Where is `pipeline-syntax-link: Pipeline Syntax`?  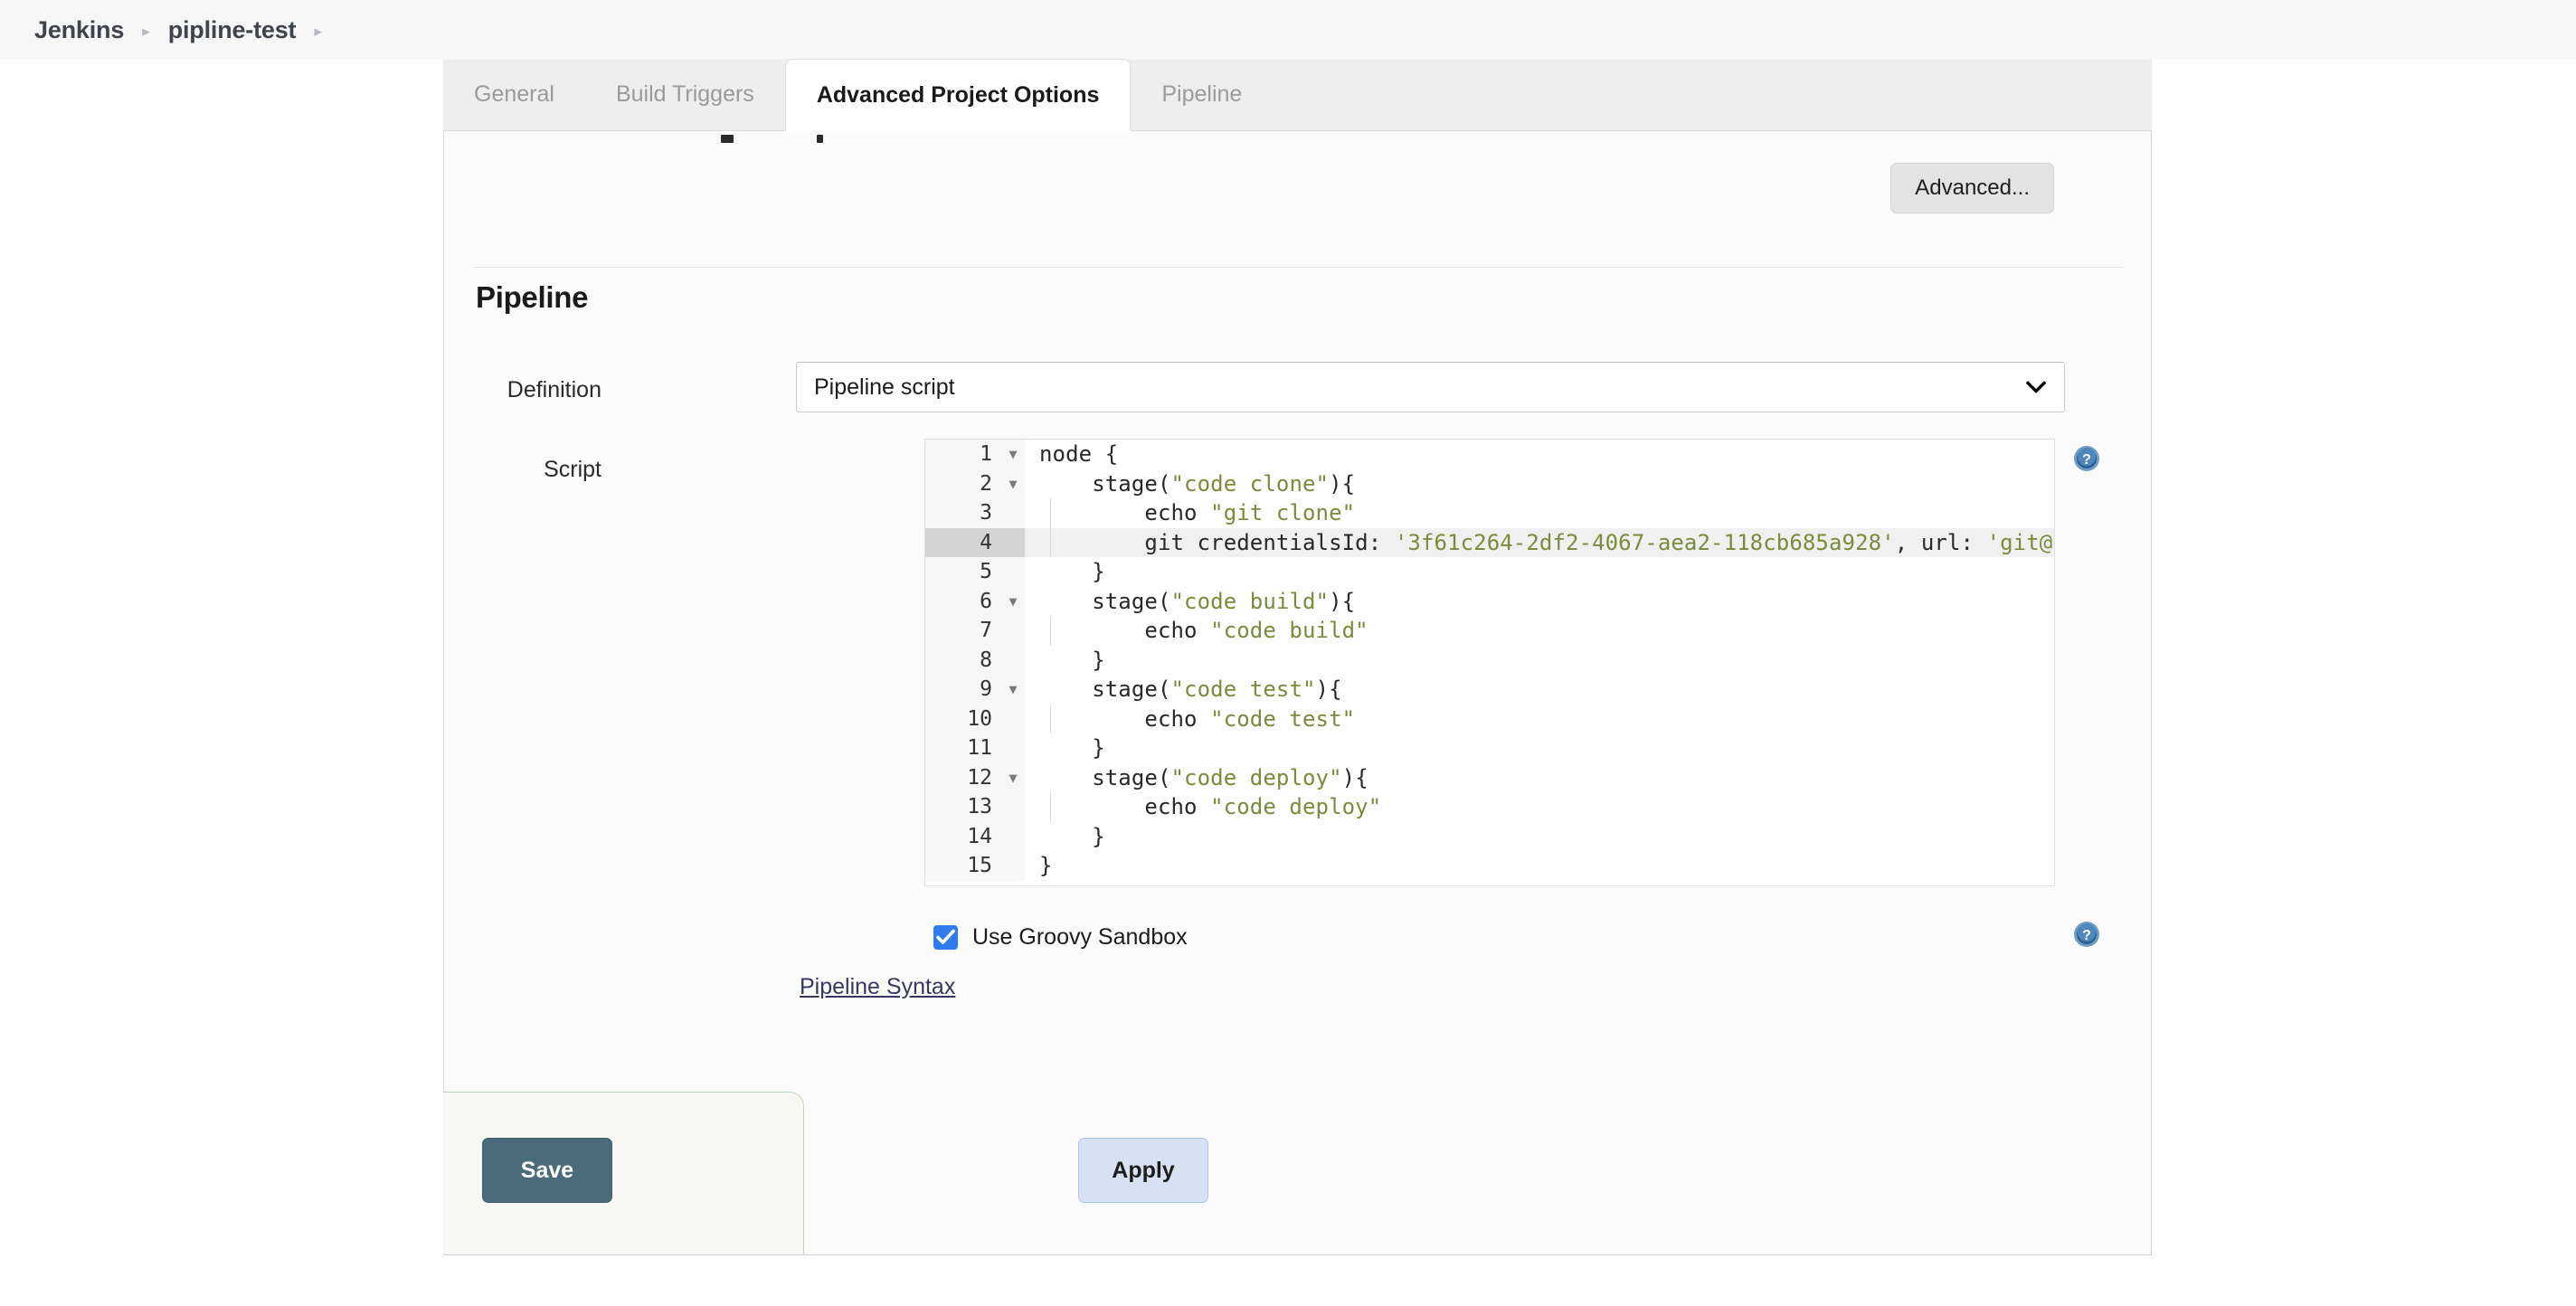 pipeline-syntax-link: Pipeline Syntax is located at coordinates (878, 987).